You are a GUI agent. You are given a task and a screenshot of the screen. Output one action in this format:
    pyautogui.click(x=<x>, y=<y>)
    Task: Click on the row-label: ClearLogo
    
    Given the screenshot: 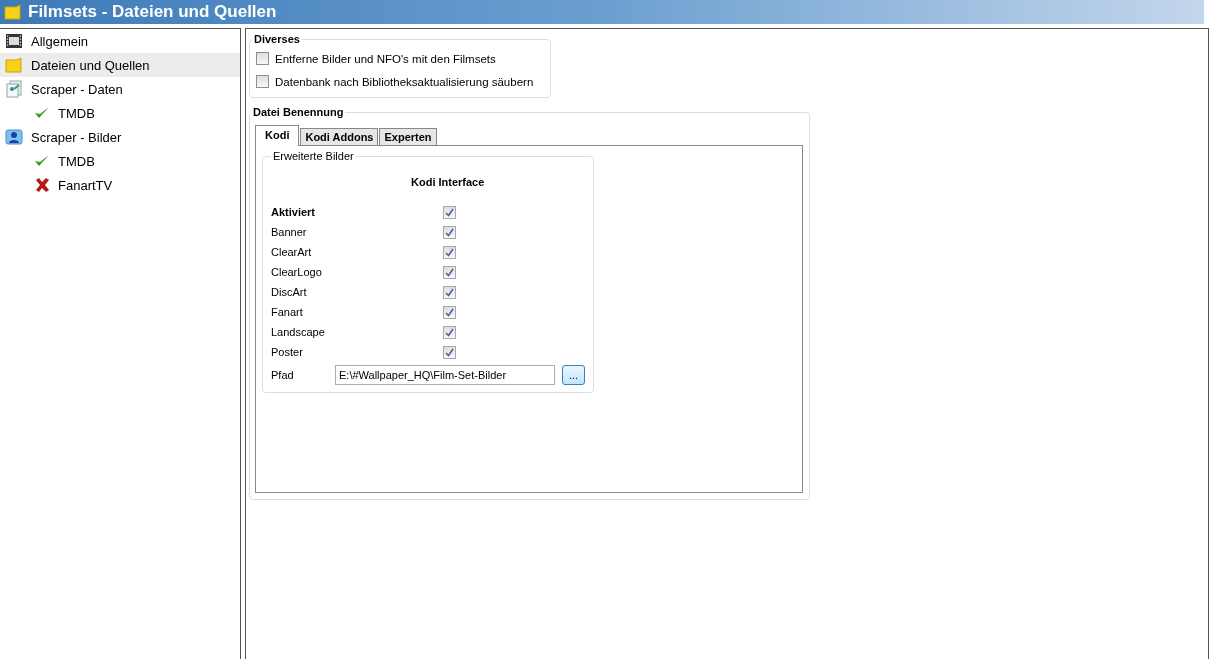 What is the action you would take?
    pyautogui.click(x=297, y=272)
    